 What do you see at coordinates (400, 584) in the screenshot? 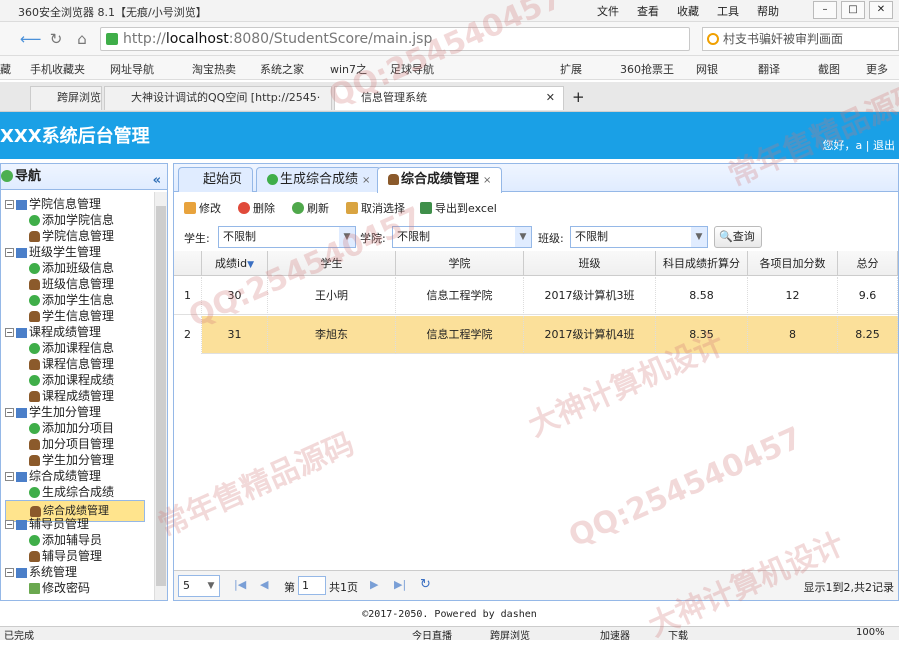
I see `last-page-icon: ▶|` at bounding box center [400, 584].